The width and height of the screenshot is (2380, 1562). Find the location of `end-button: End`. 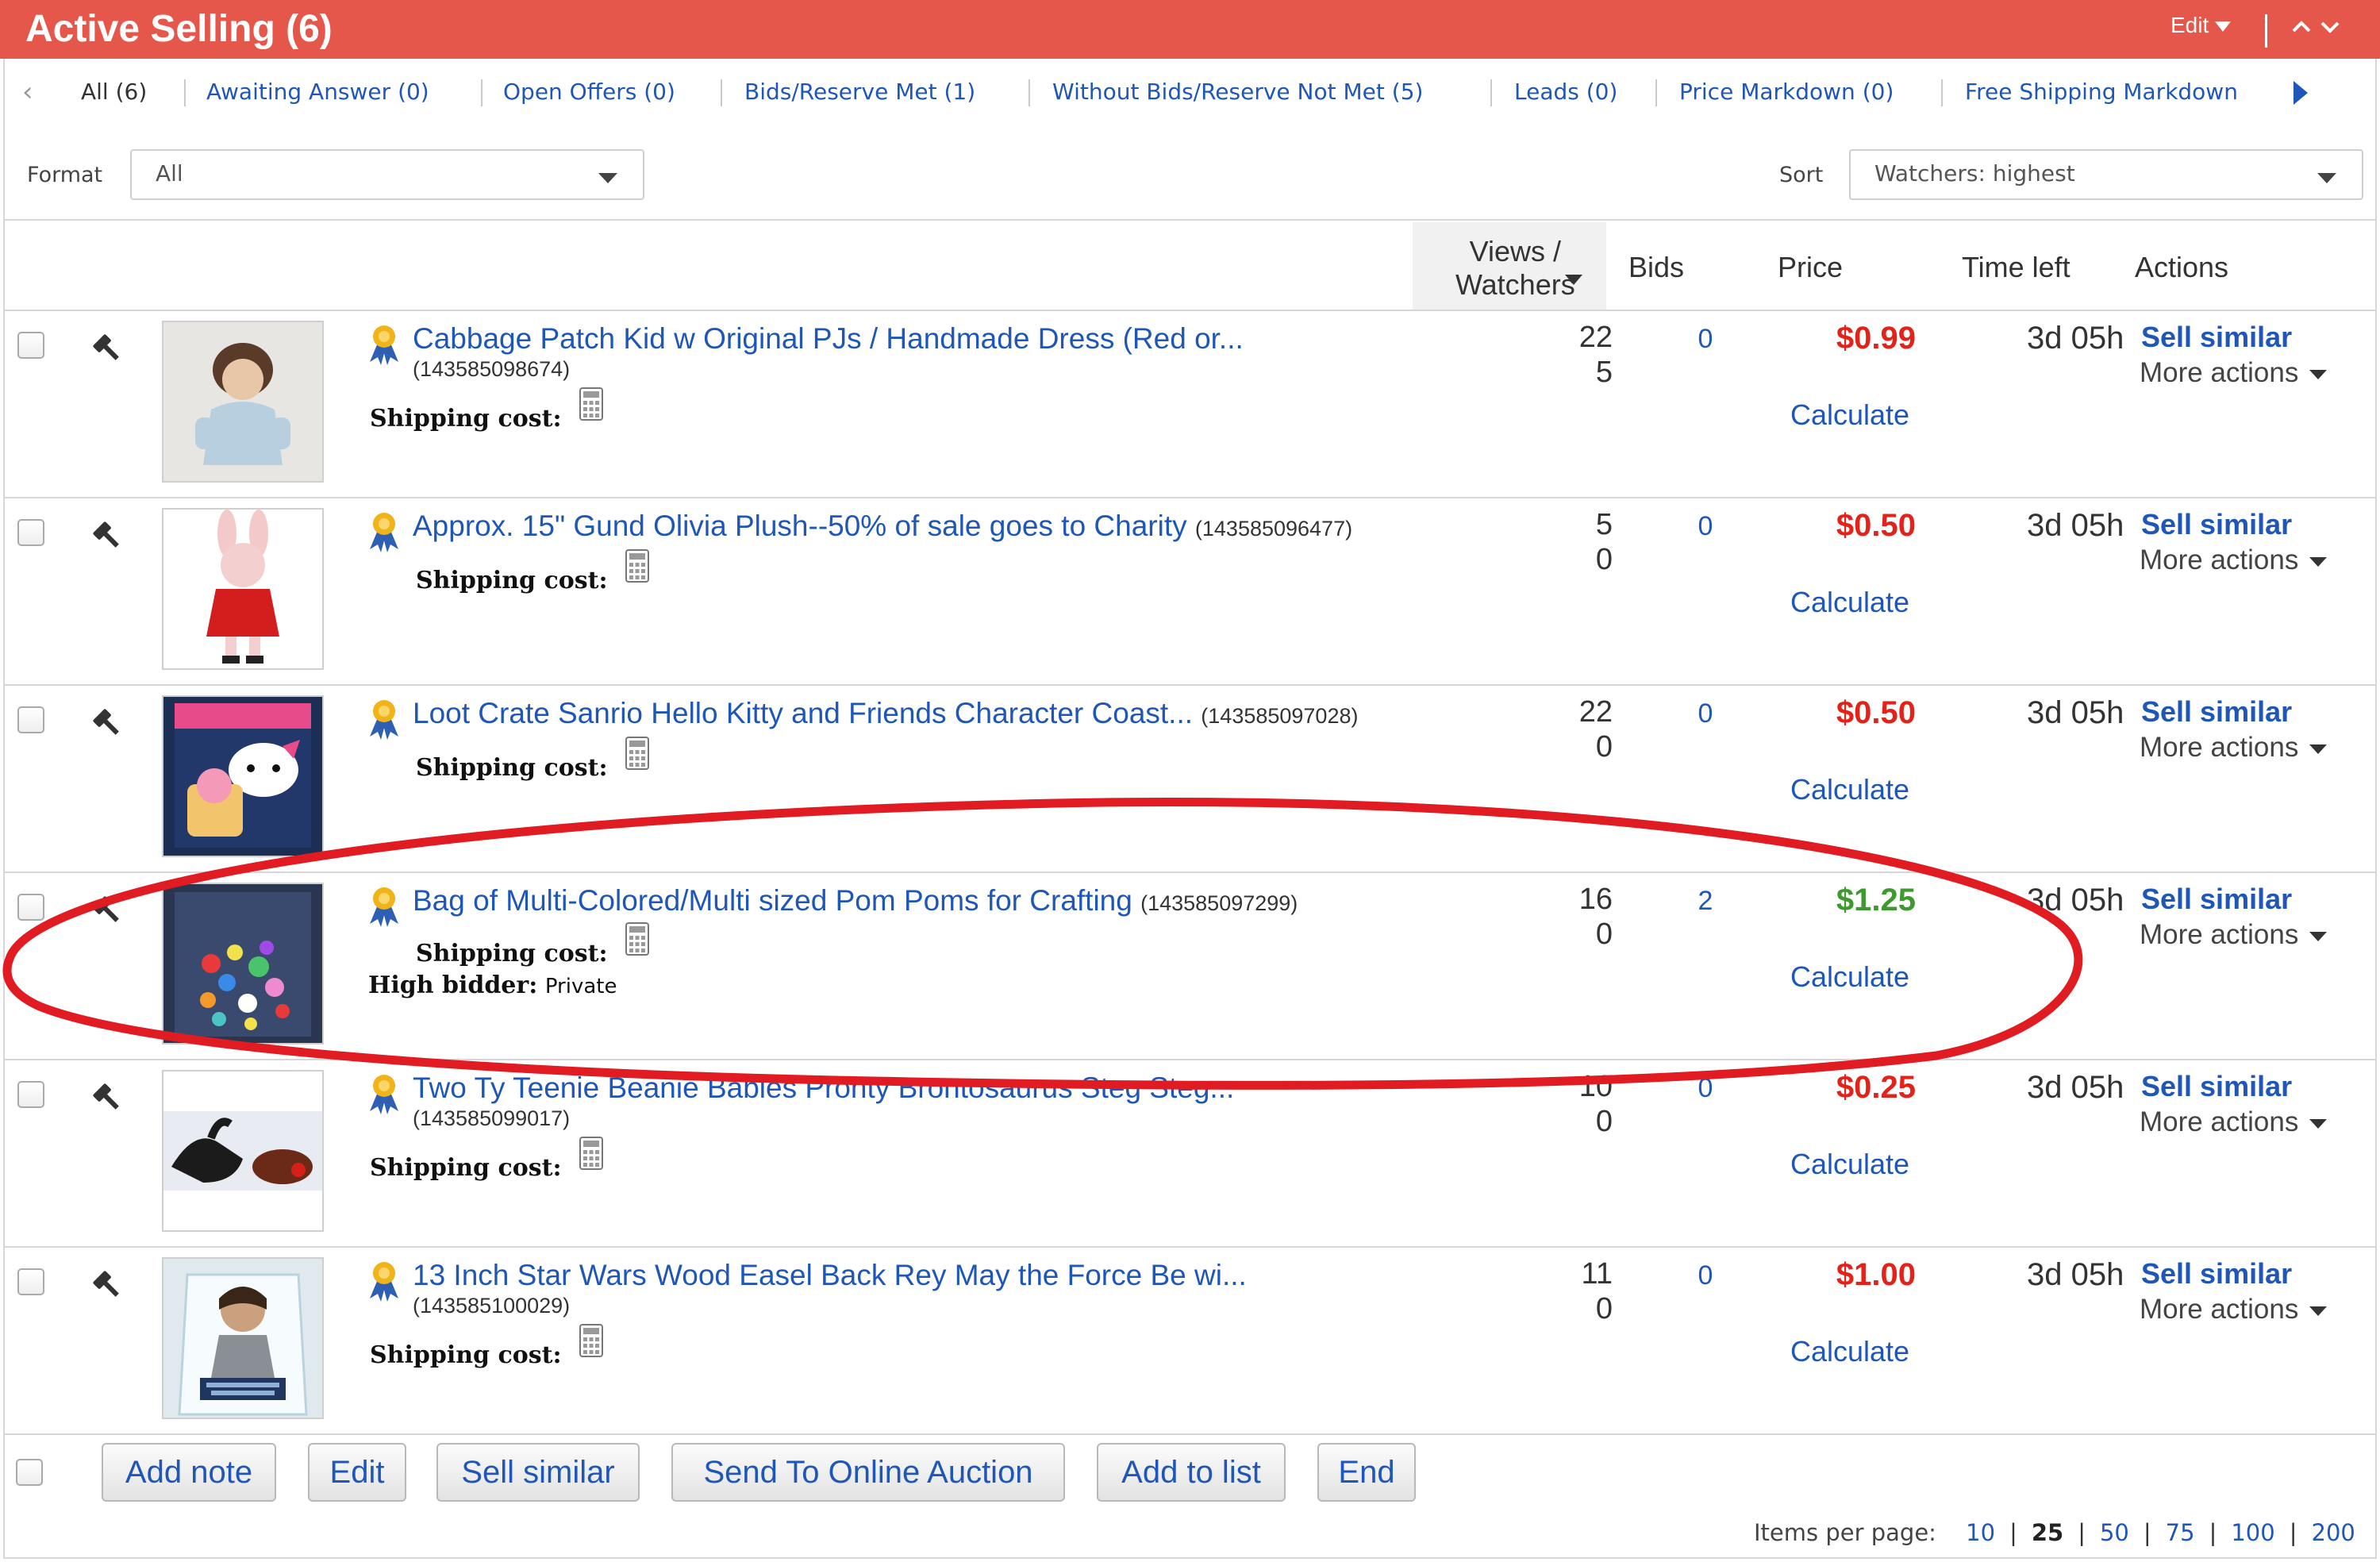

end-button: End is located at coordinates (1366, 1472).